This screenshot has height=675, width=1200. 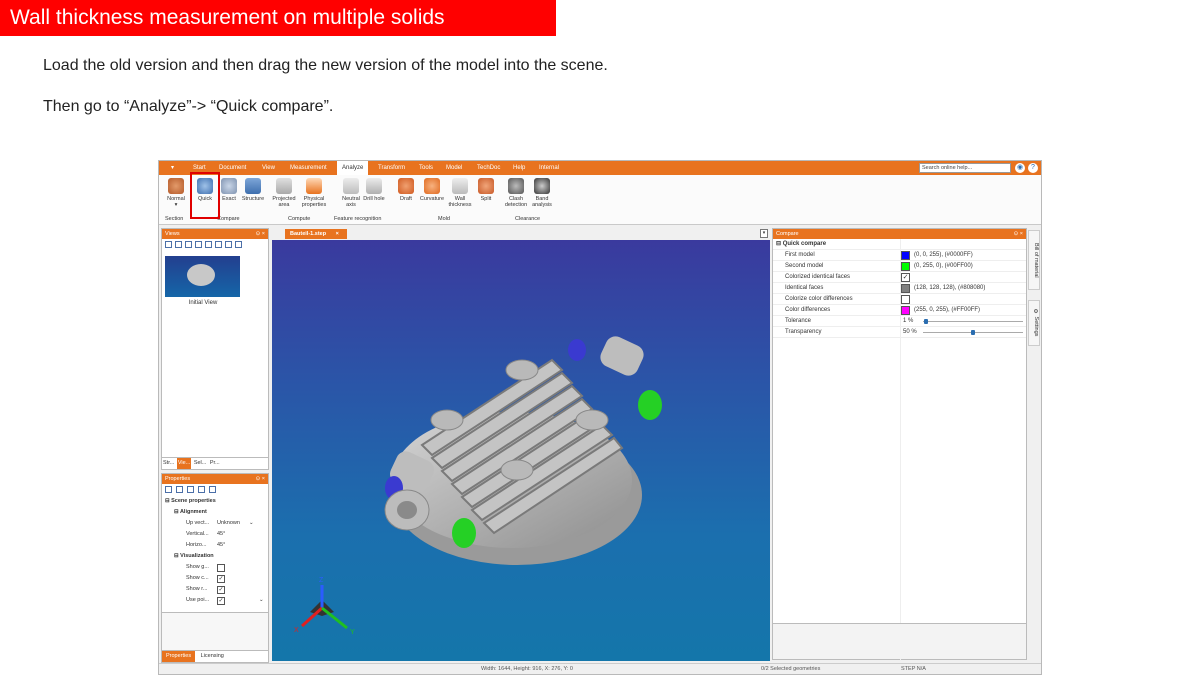 I want to click on fit-icon, so click(x=188, y=244).